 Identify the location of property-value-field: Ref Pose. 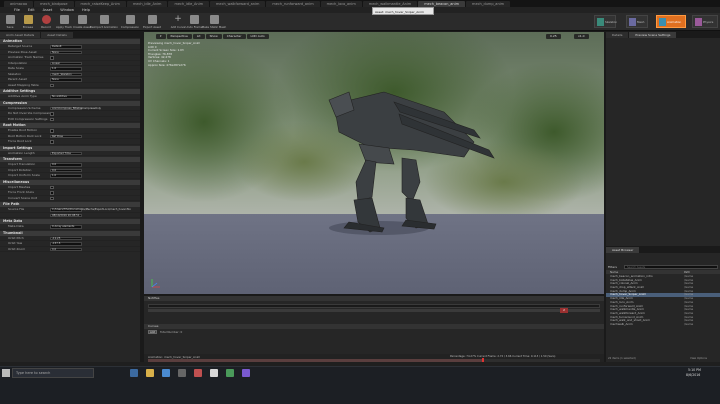
(66, 136).